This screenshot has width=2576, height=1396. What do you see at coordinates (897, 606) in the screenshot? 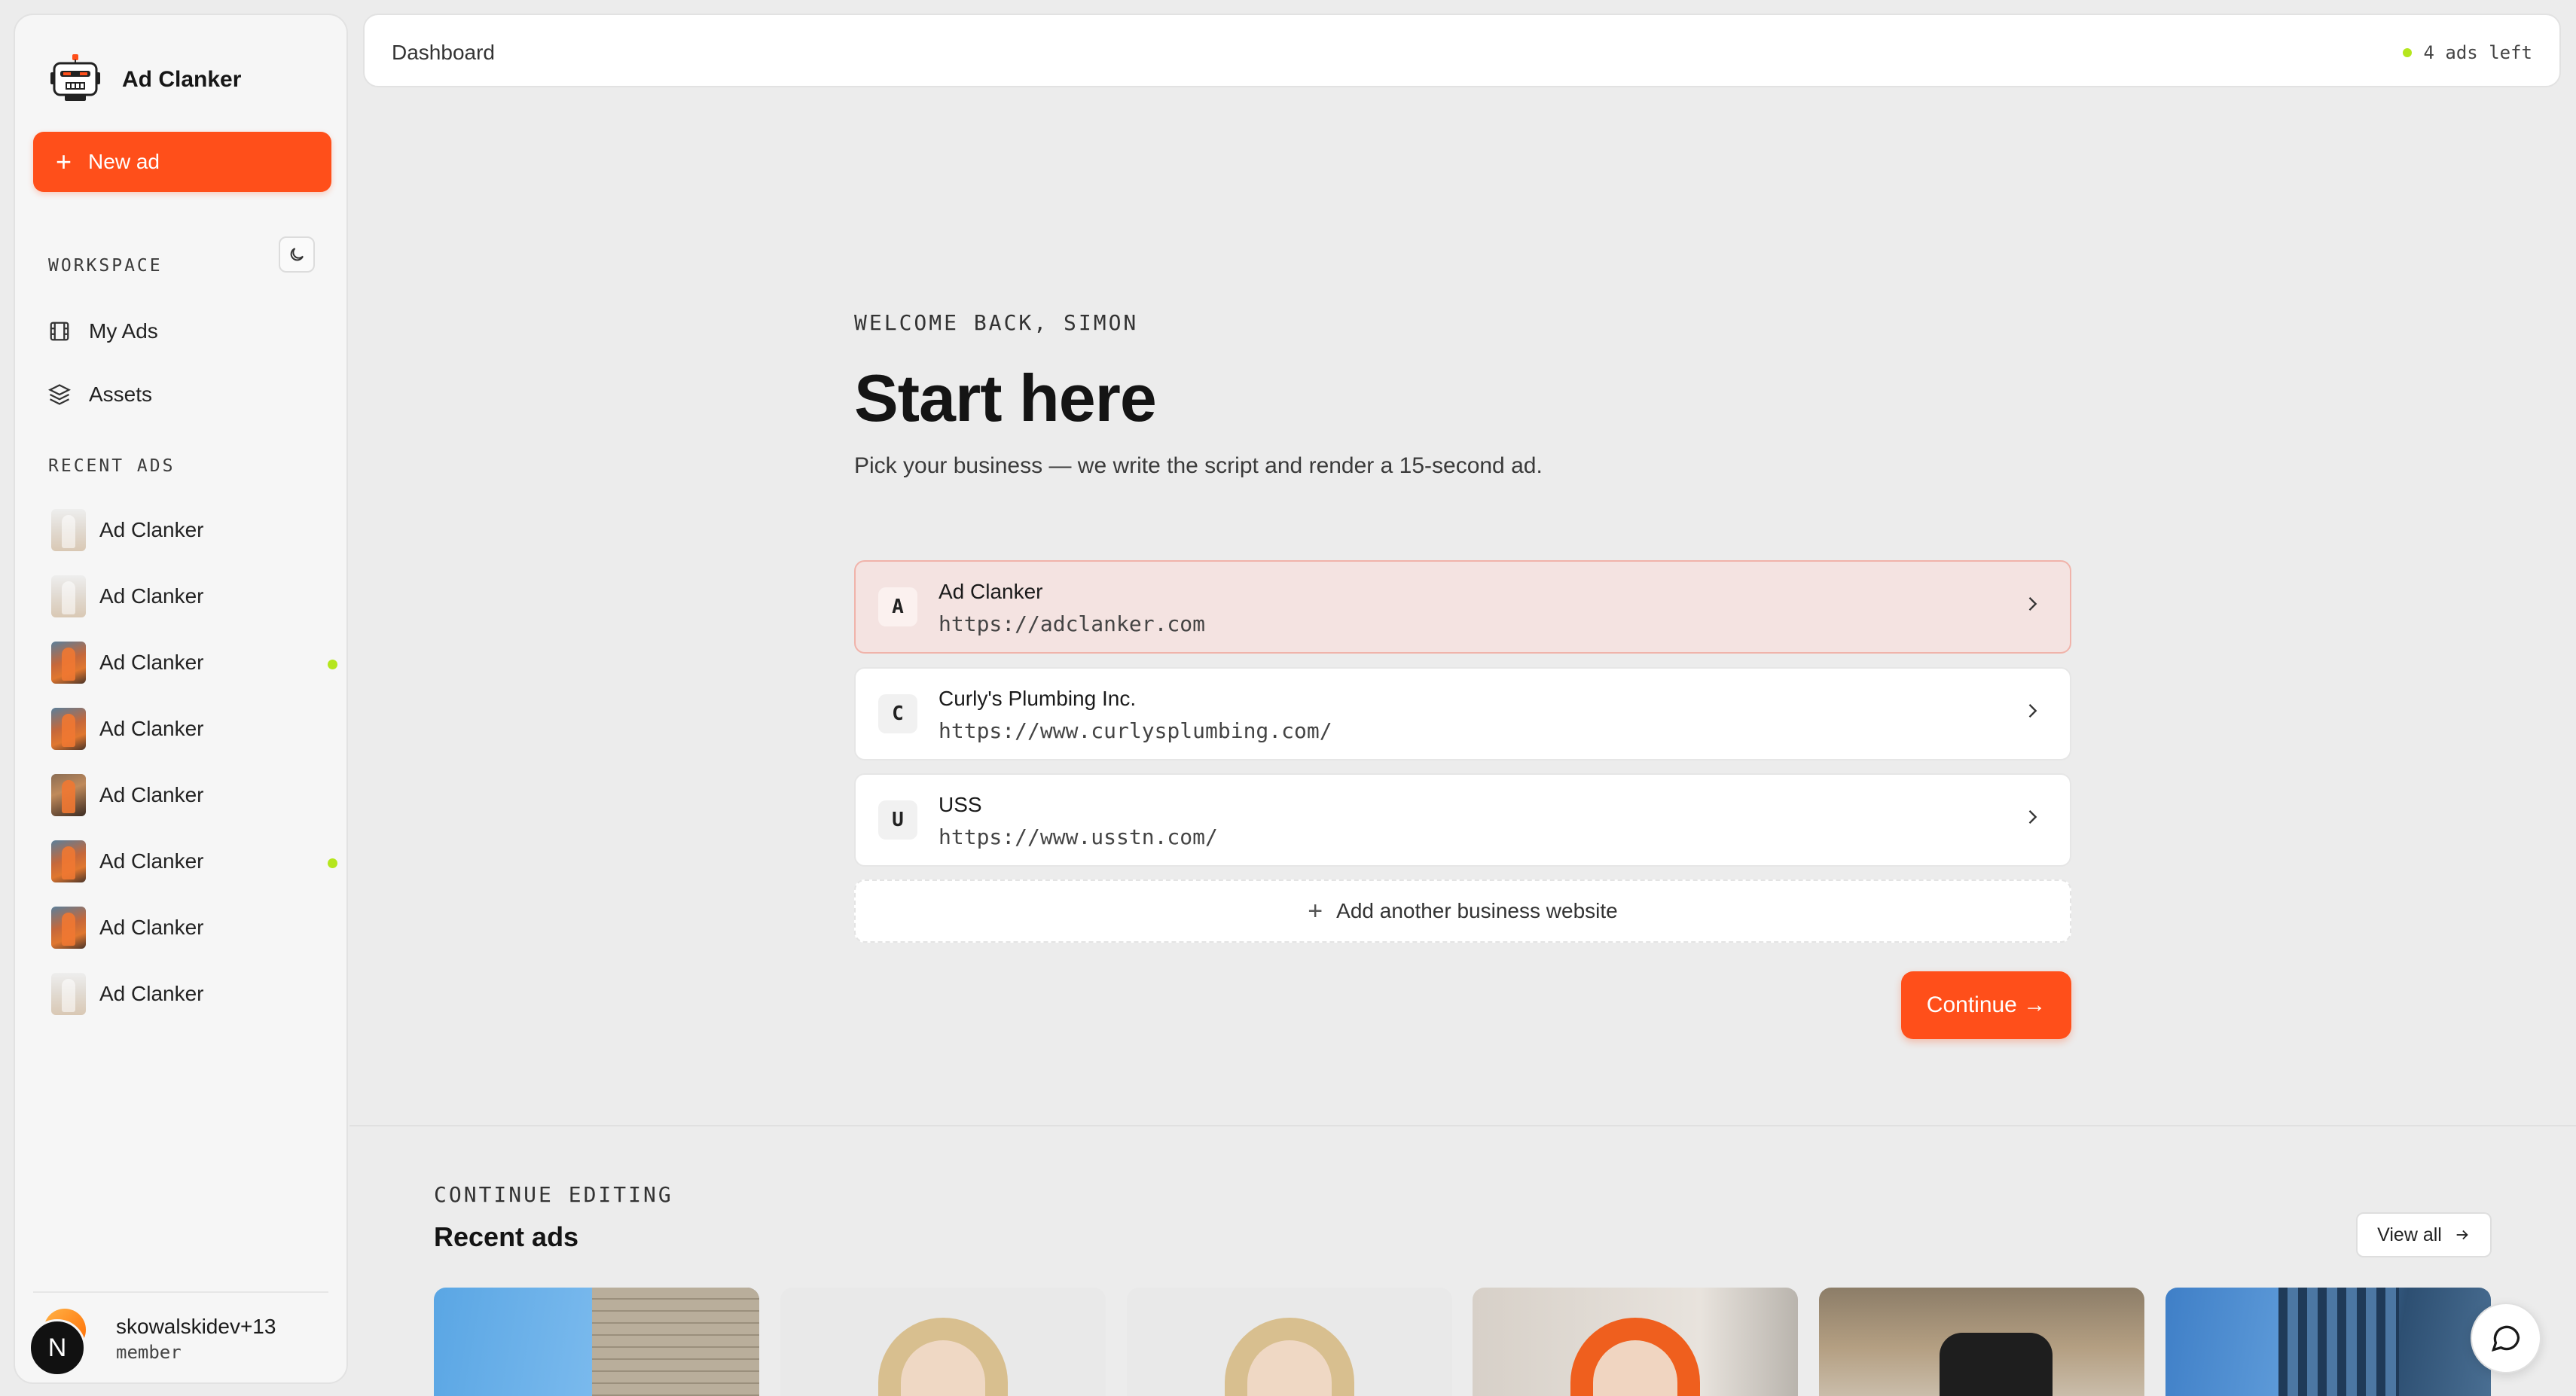
I see `business-initial: A` at bounding box center [897, 606].